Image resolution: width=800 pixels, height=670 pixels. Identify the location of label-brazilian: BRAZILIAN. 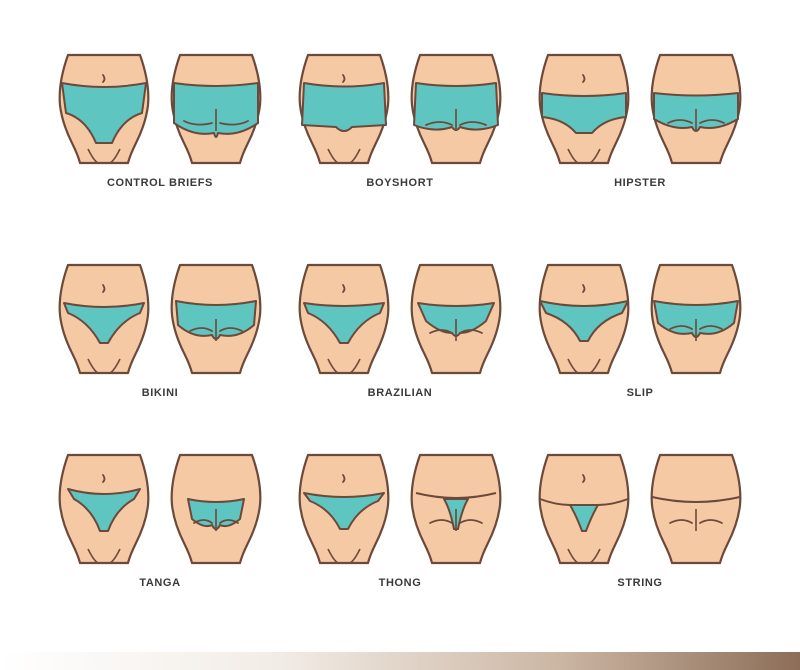
(400, 393).